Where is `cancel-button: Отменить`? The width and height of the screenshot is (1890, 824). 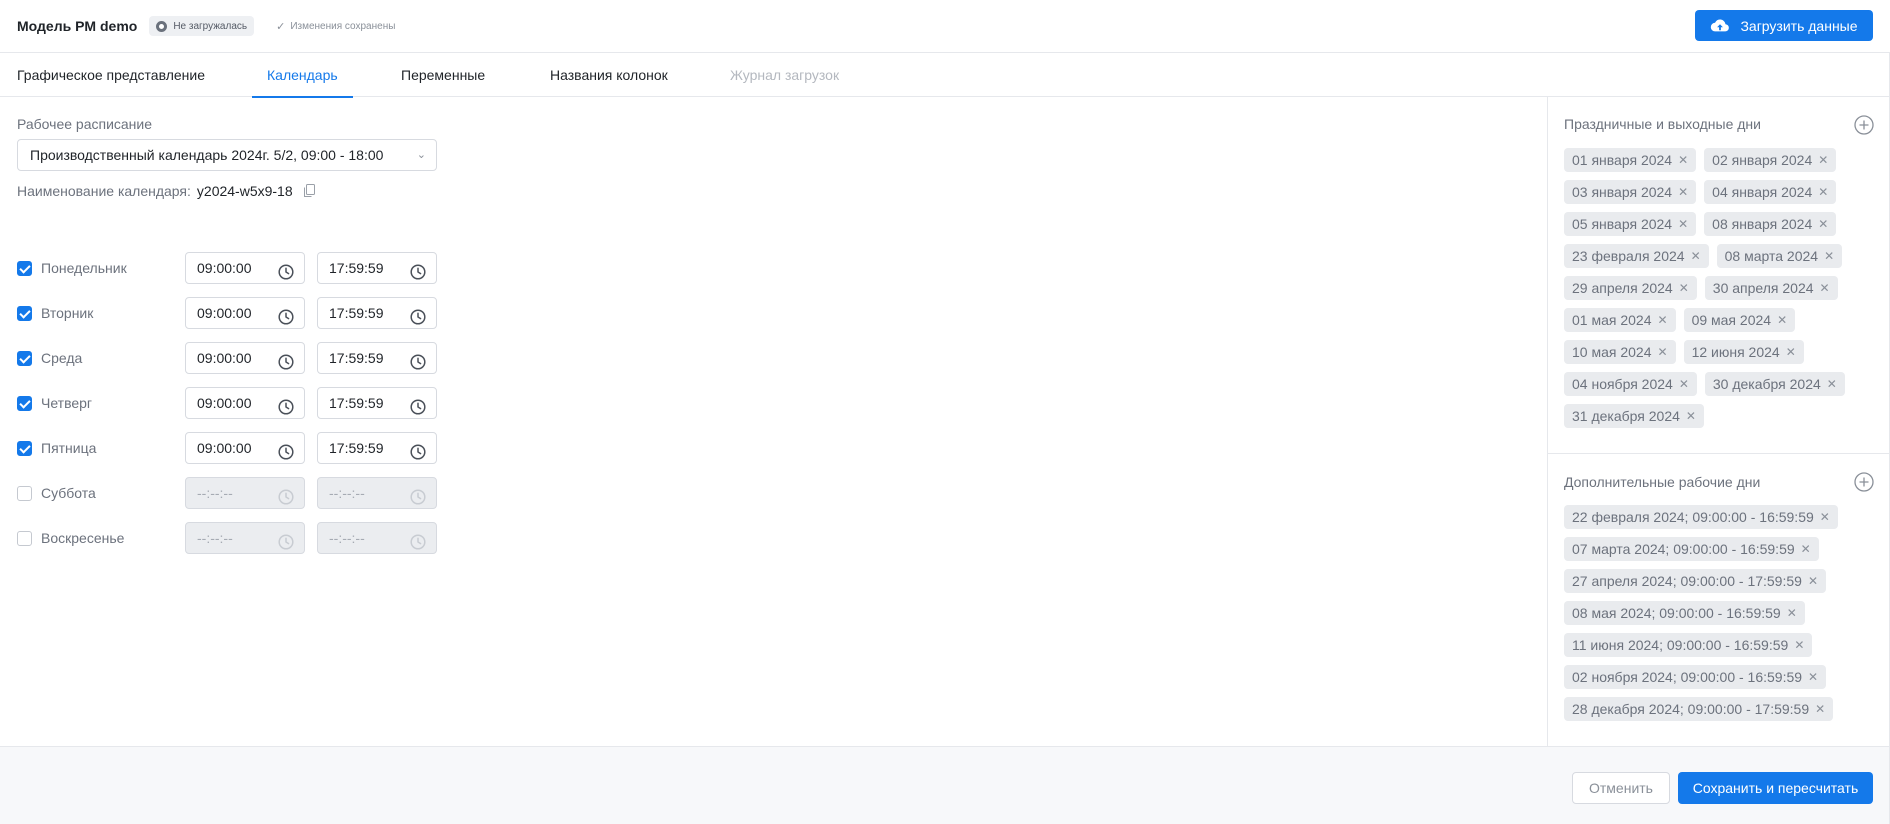 cancel-button: Отменить is located at coordinates (1621, 788).